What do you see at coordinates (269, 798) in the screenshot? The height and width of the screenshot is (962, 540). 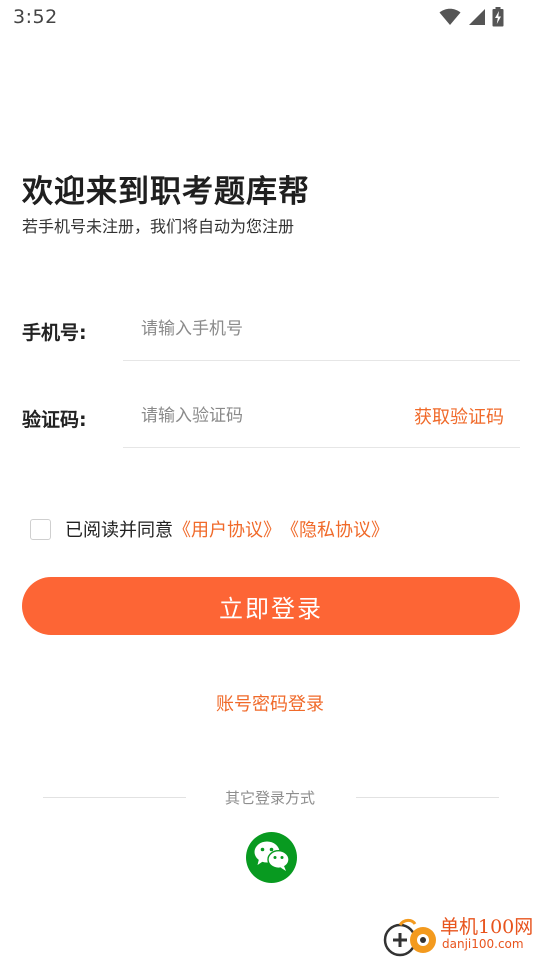 I see `other-login-label: 其它登录方式` at bounding box center [269, 798].